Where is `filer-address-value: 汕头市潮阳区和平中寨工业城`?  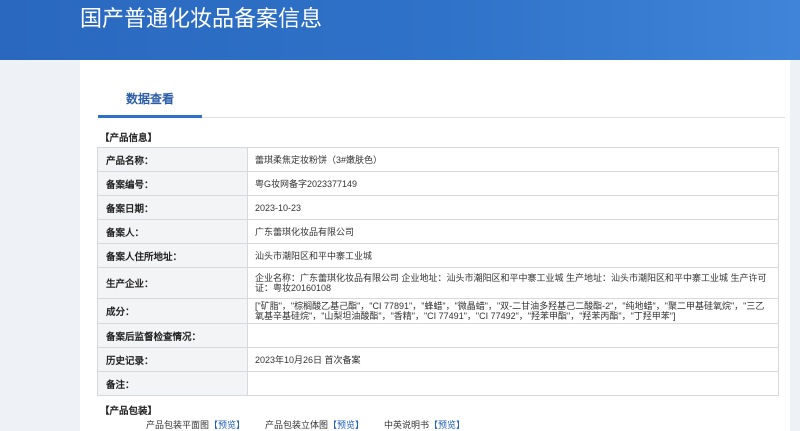
filer-address-value: 汕头市潮阳区和平中寨工业城 is located at coordinates (314, 255).